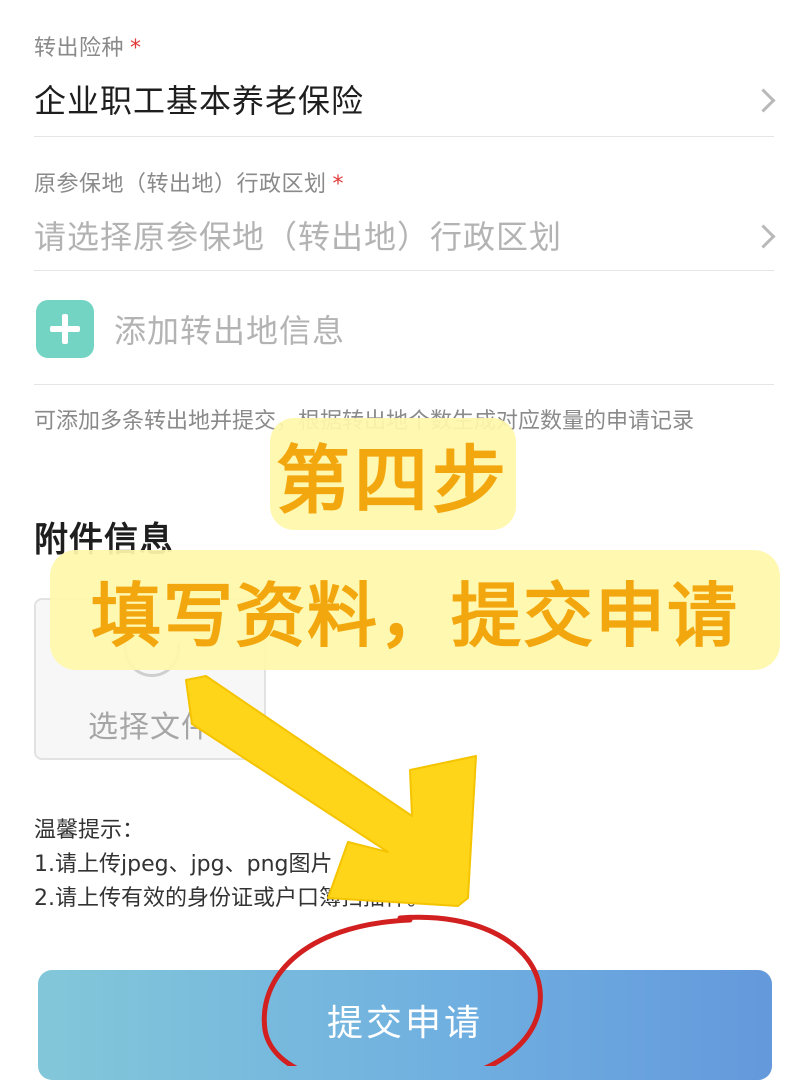 Image resolution: width=800 pixels, height=1080 pixels. What do you see at coordinates (298, 237) in the screenshot?
I see `origin-region-placeholder: 请选择原参保地（转出地）行政区划` at bounding box center [298, 237].